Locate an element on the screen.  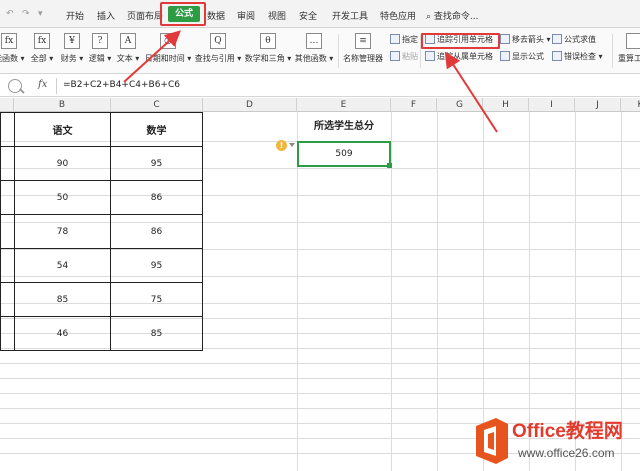
header-chinese: 语文 is located at coordinates (62, 129).